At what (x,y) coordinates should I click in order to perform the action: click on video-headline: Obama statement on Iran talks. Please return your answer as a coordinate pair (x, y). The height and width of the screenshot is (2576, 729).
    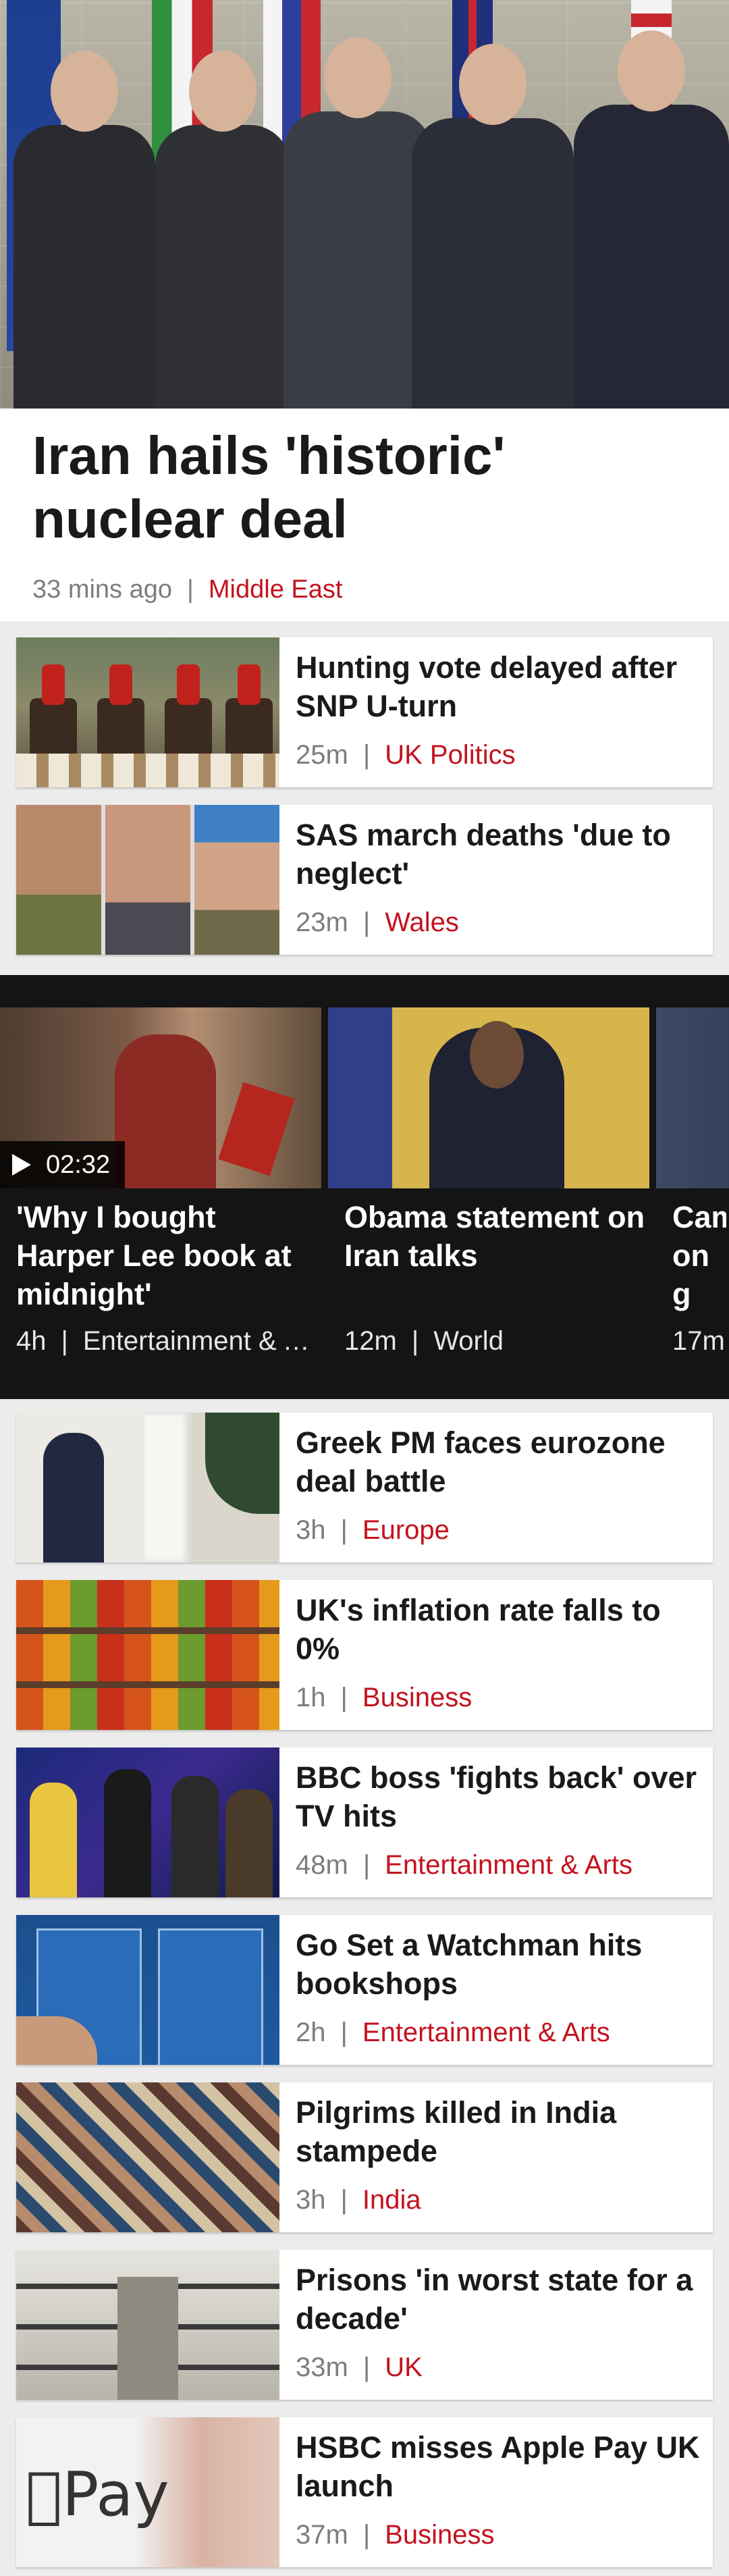
    Looking at the image, I should click on (494, 1236).